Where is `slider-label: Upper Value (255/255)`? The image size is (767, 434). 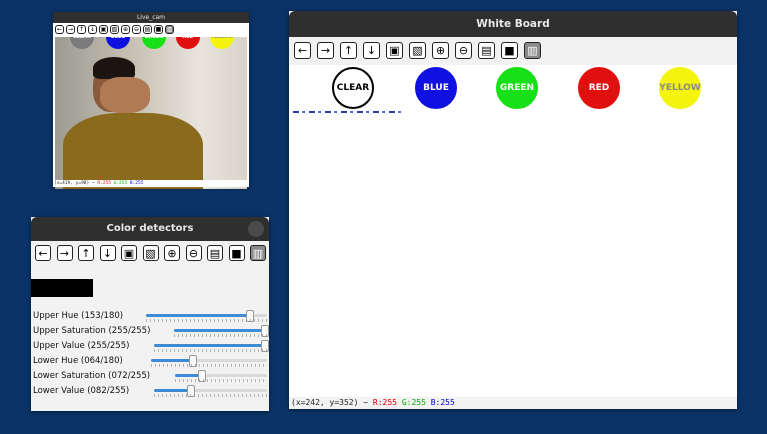
slider-label: Upper Value (255/255) is located at coordinates (81, 346).